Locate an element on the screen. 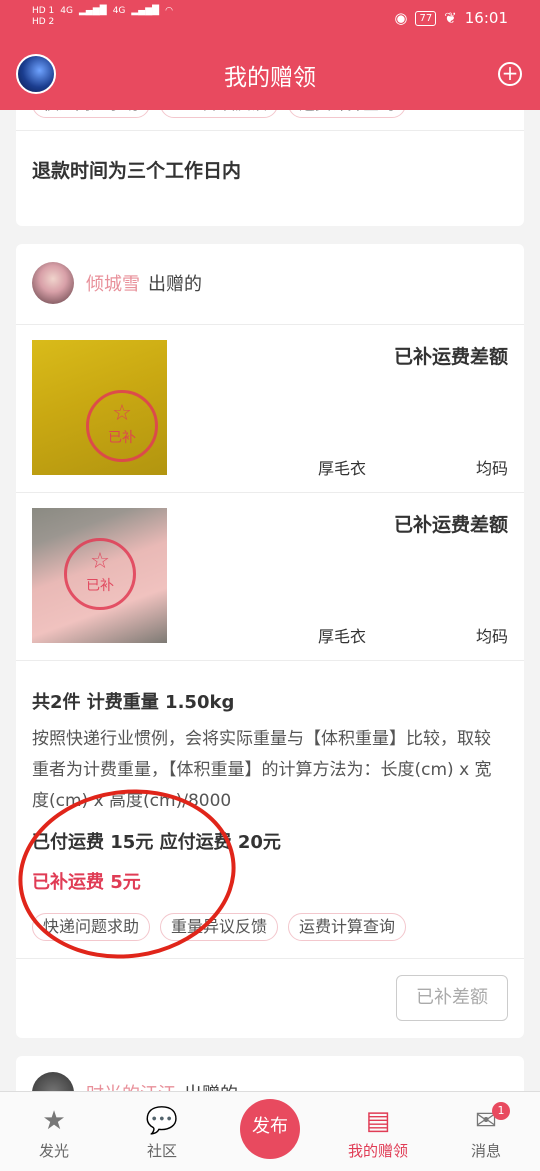 Image resolution: width=540 pixels, height=1171 pixels. tag-weight-dispute: 重量异议反馈 is located at coordinates (219, 114).